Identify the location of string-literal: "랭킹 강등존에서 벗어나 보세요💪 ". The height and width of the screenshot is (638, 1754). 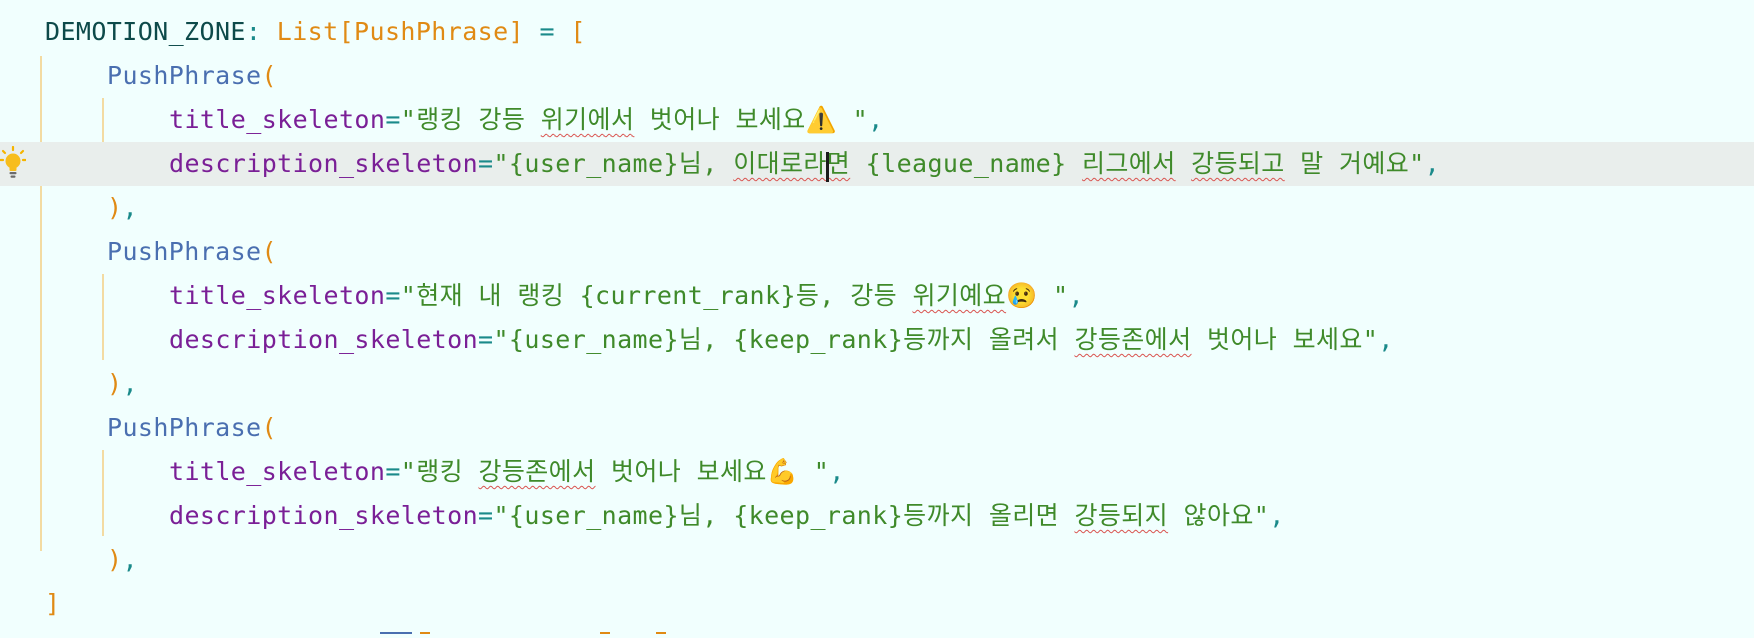
(615, 471).